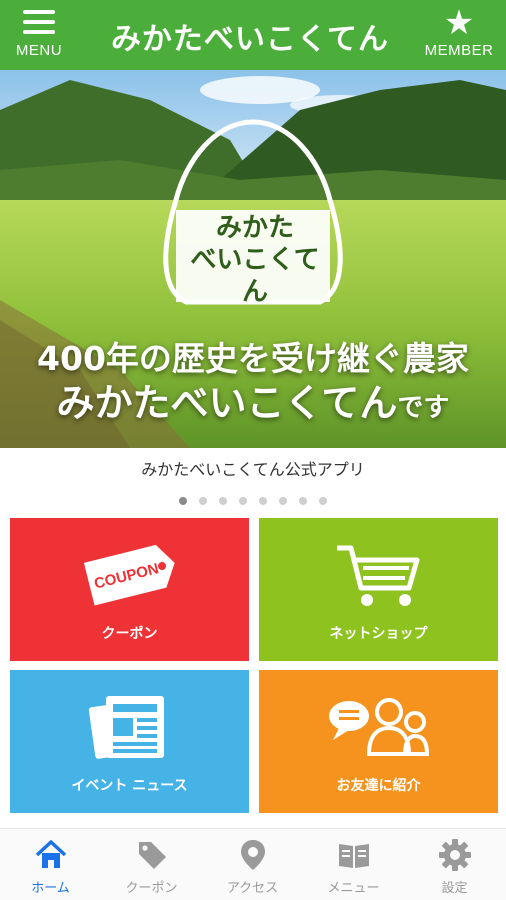 The width and height of the screenshot is (506, 900). What do you see at coordinates (378, 786) in the screenshot?
I see `invite-friend-tile-label: お友達に紹介` at bounding box center [378, 786].